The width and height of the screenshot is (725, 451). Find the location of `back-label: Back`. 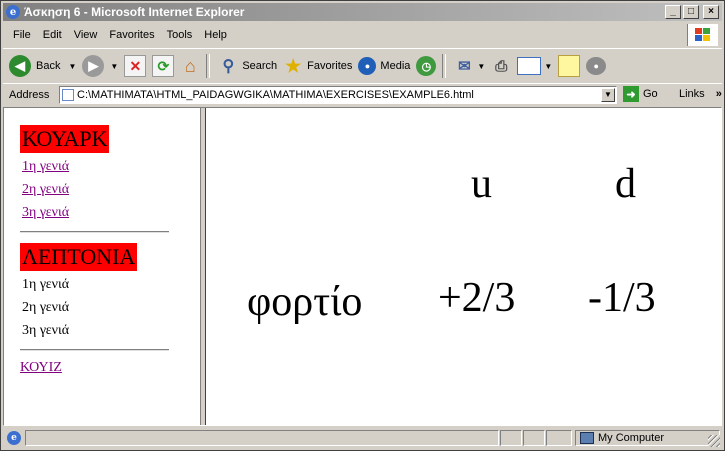

back-label: Back is located at coordinates (48, 66).